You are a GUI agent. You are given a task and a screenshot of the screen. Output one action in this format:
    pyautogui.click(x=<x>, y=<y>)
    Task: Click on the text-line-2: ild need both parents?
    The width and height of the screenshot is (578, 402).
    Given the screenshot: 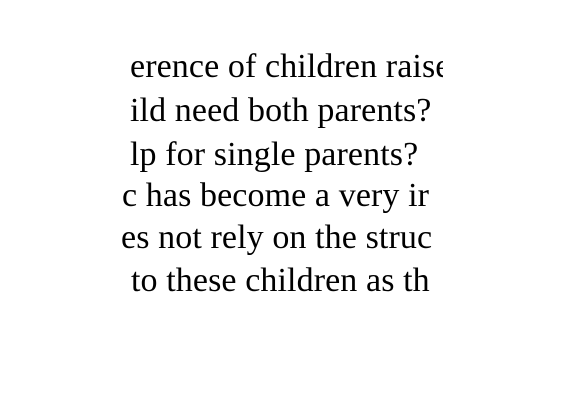 What is the action you would take?
    pyautogui.click(x=281, y=110)
    